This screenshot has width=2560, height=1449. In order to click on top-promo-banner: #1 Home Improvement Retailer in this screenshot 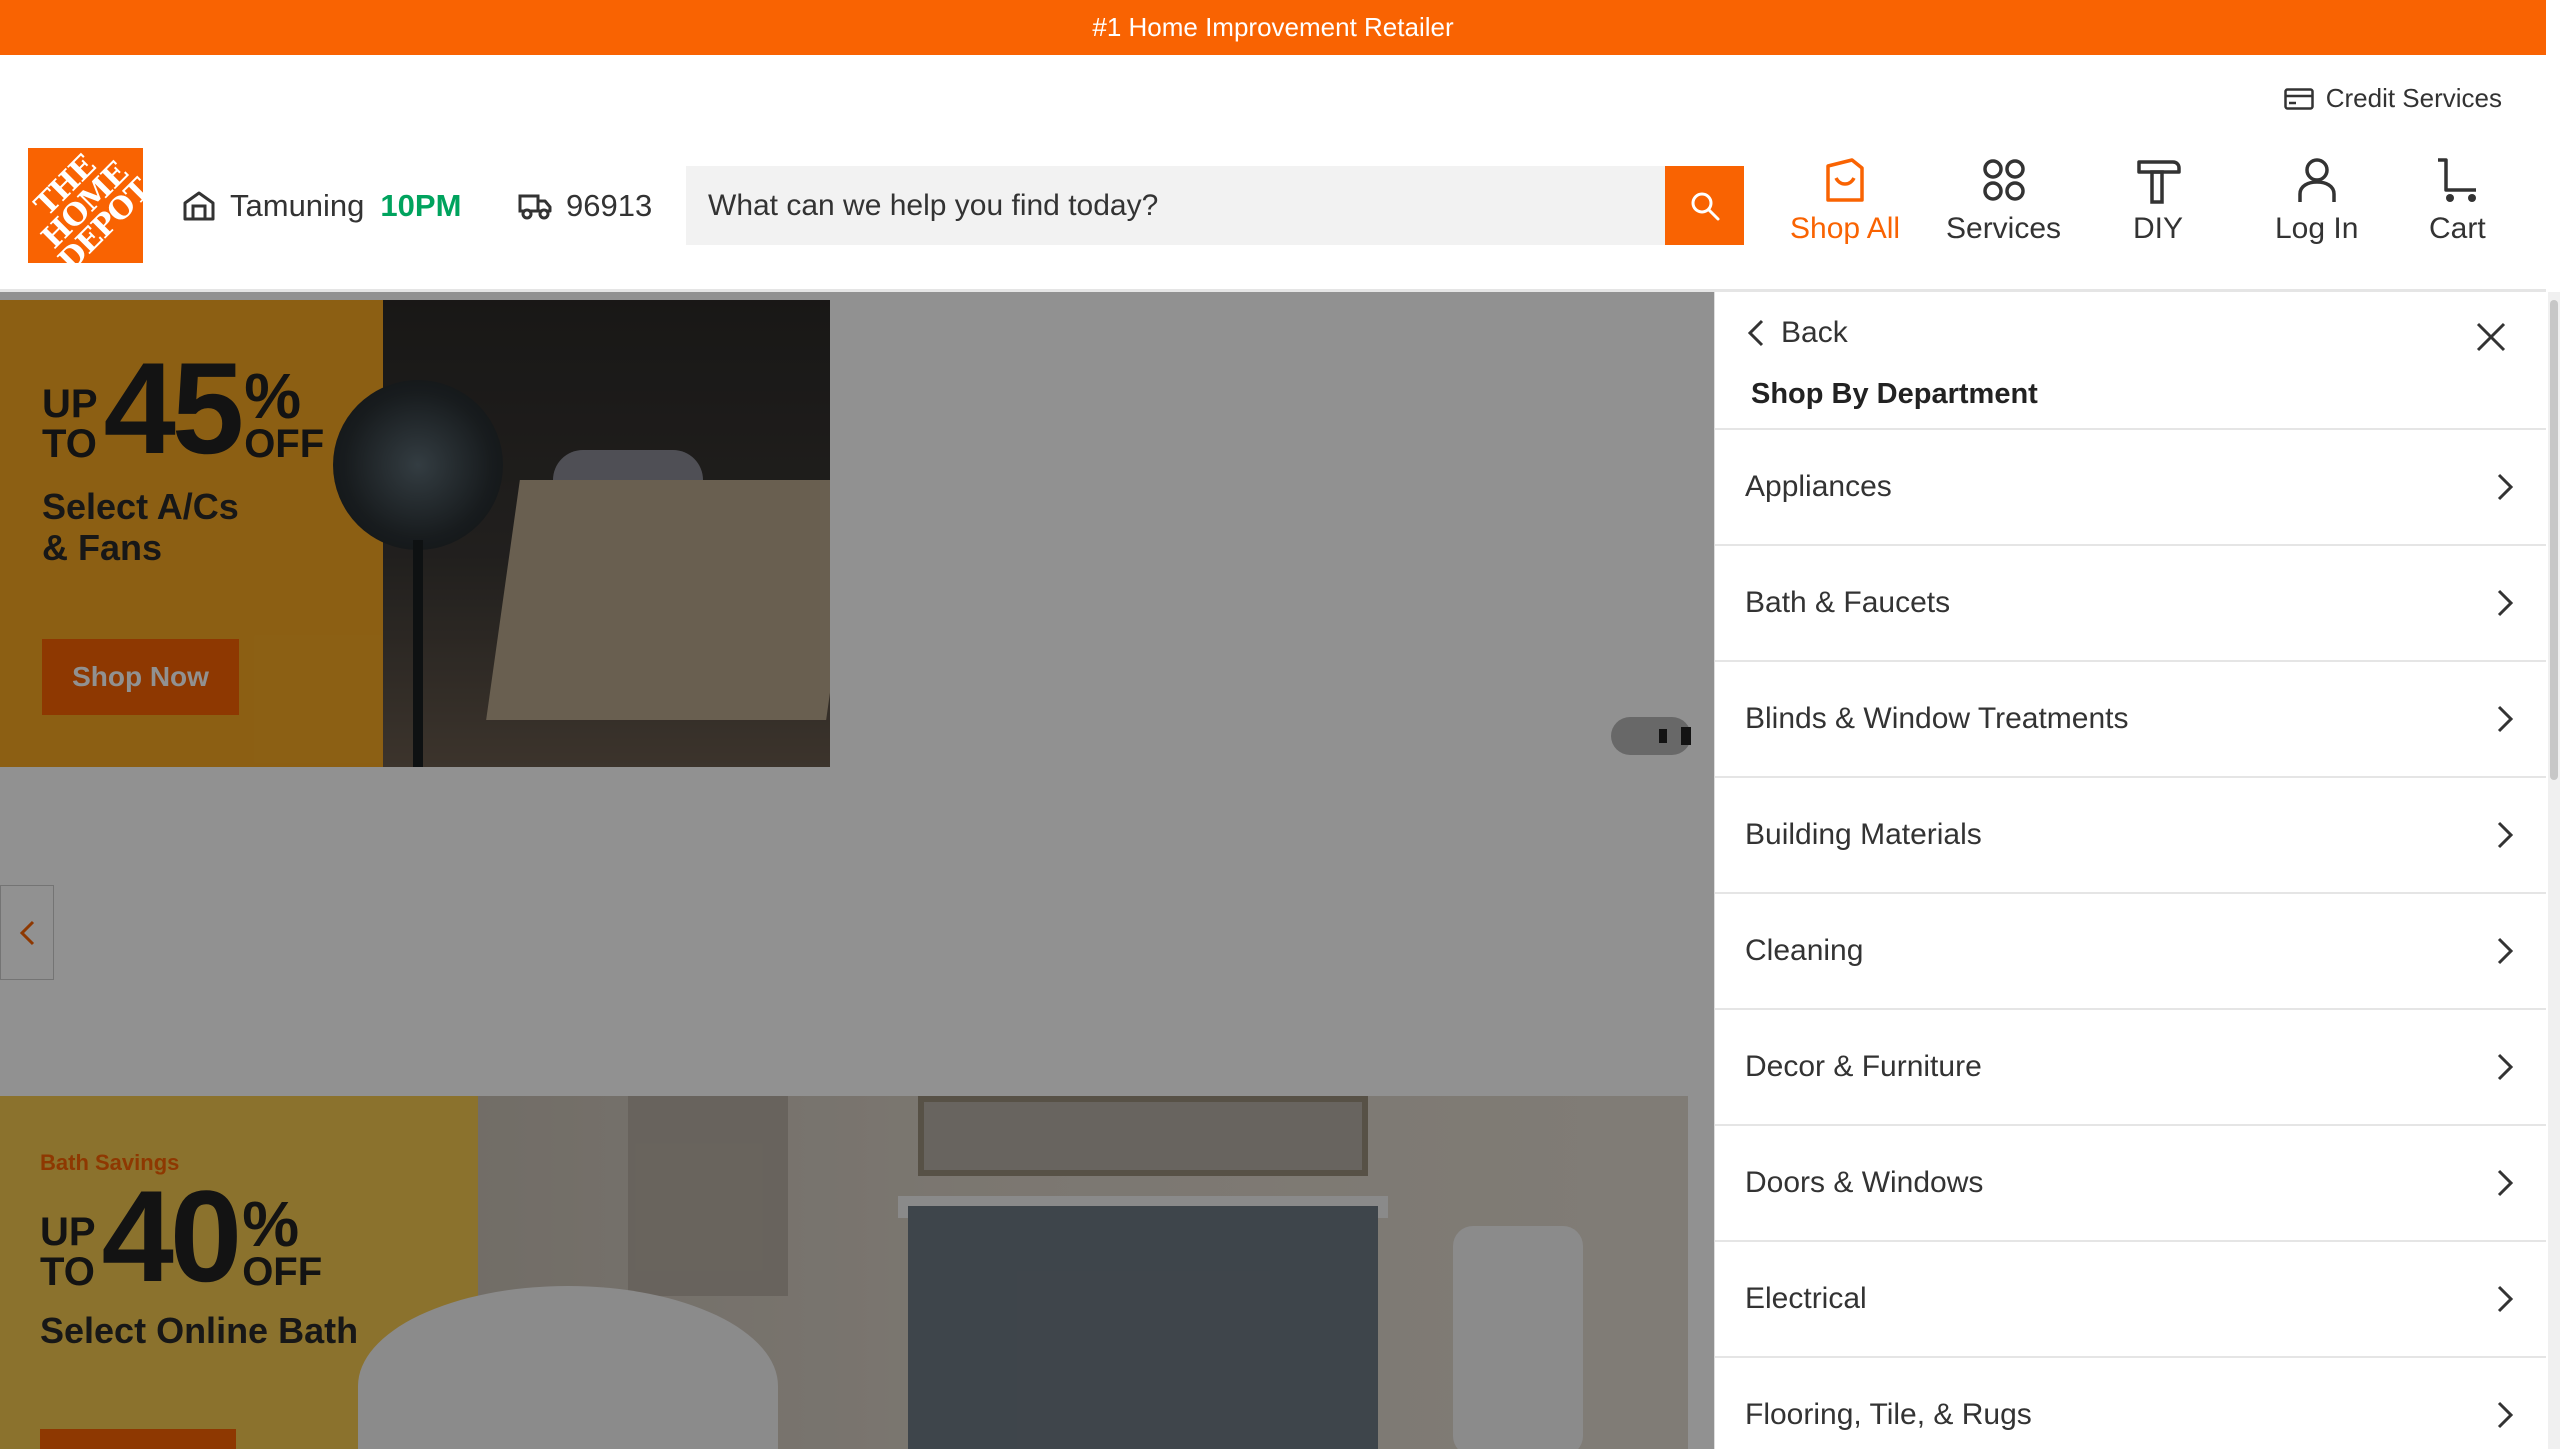, I will do `click(1273, 27)`.